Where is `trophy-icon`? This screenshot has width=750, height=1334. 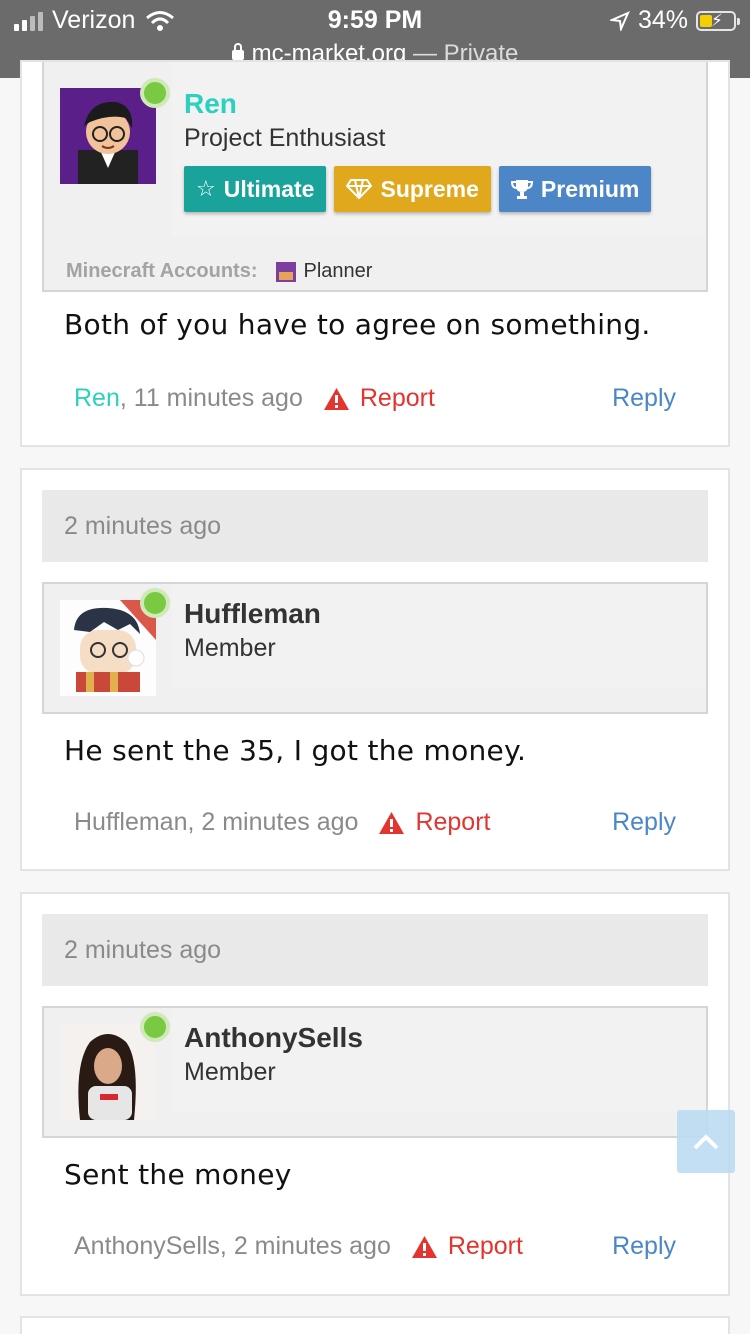
trophy-icon is located at coordinates (521, 189).